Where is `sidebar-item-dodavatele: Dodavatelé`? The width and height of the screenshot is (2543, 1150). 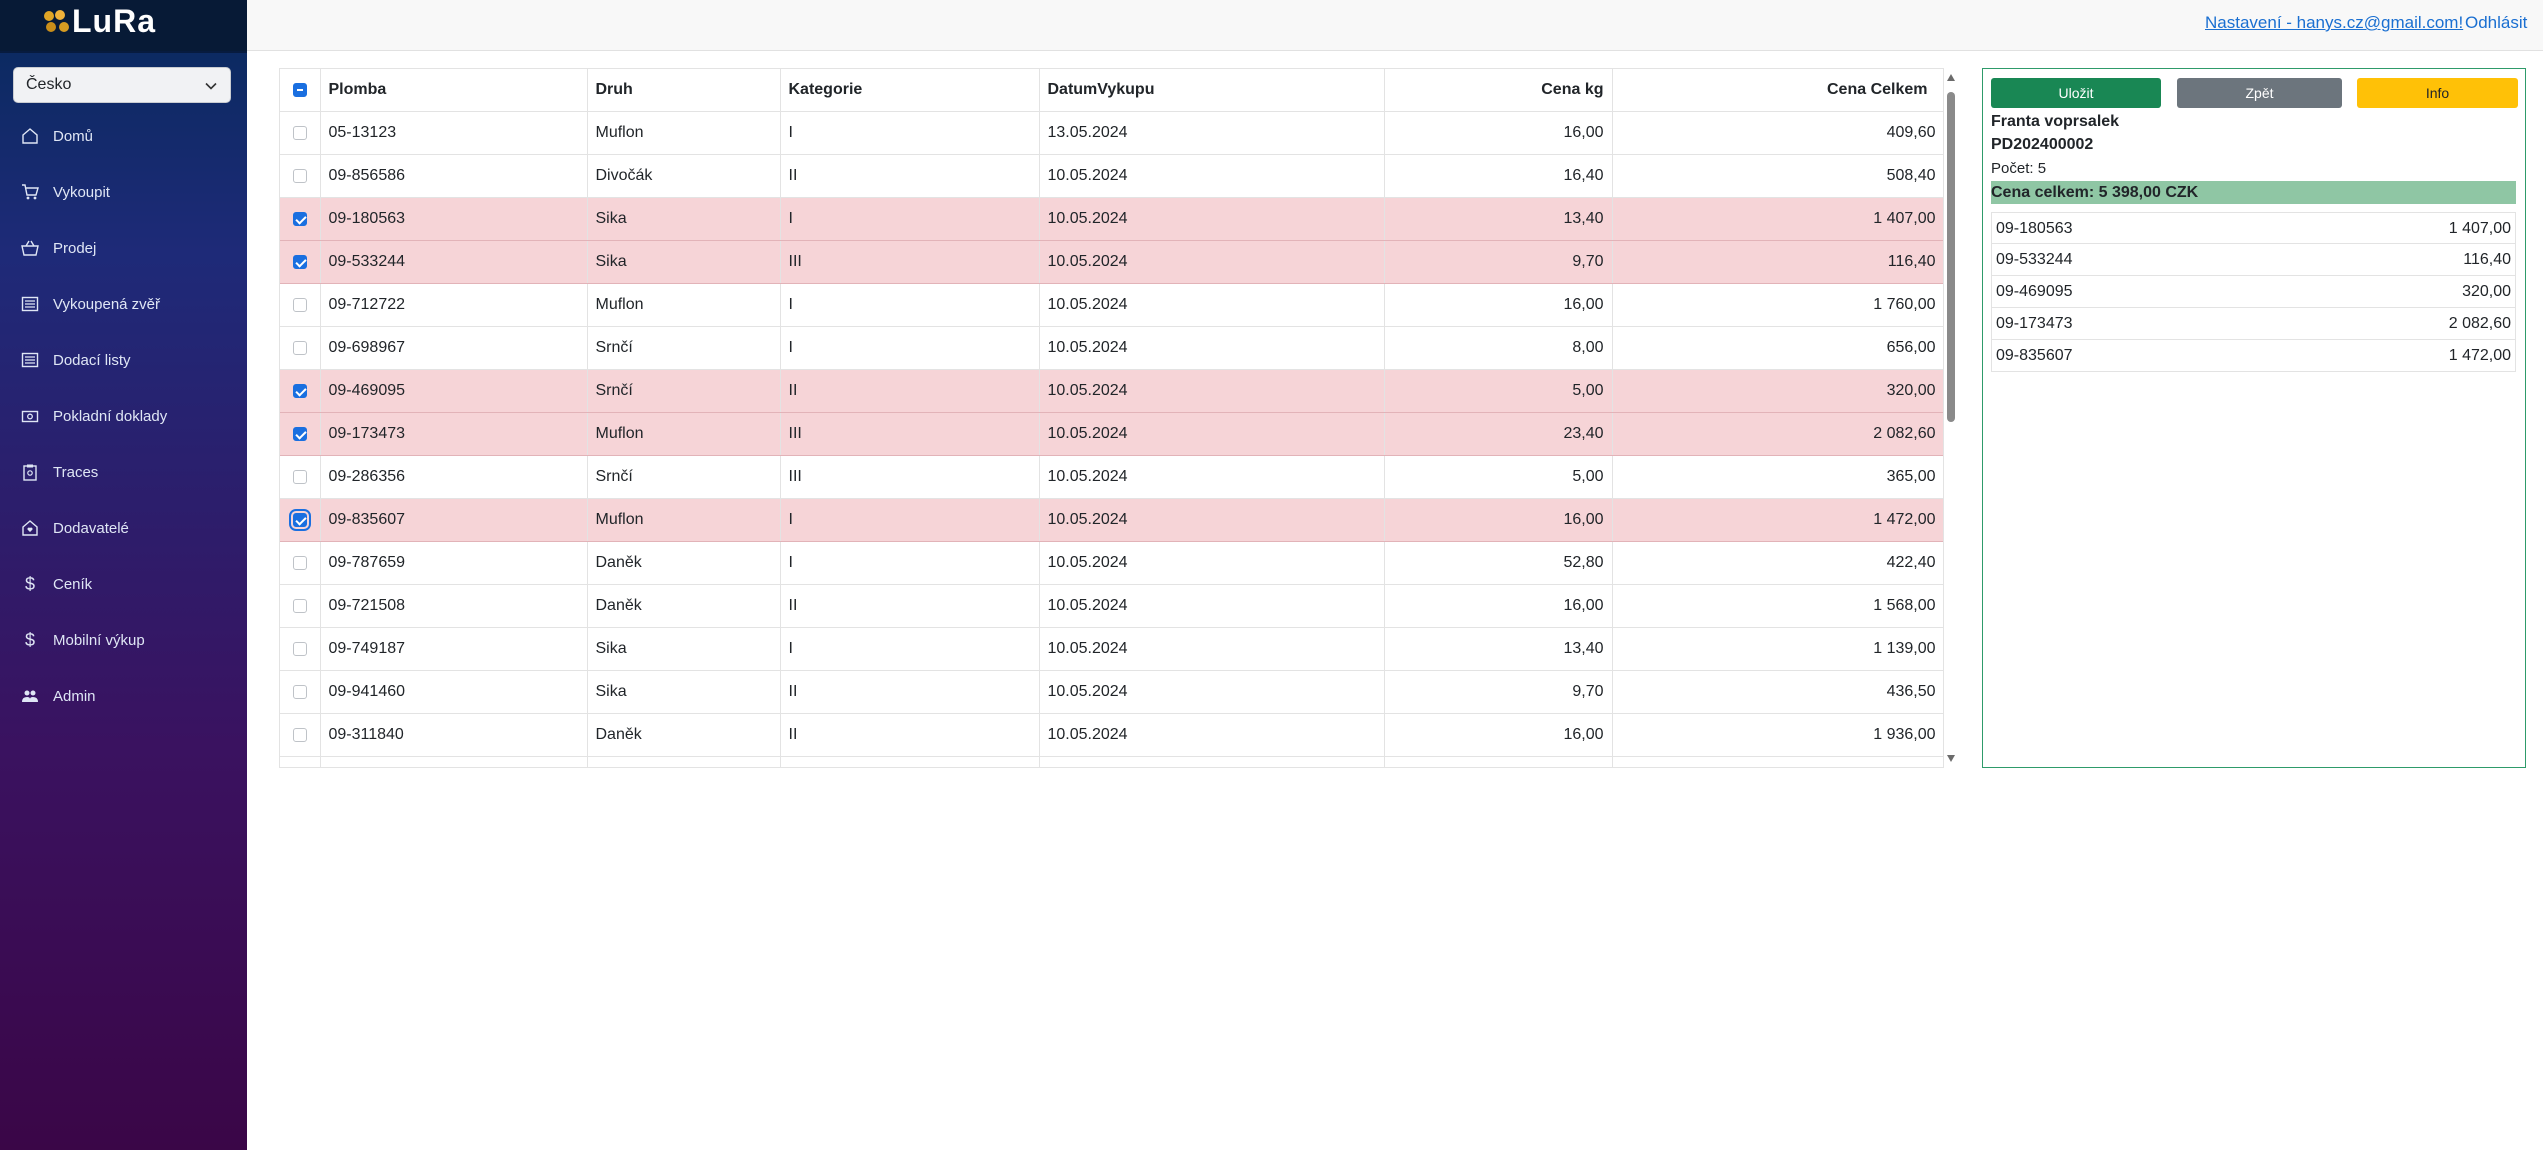 sidebar-item-dodavatele: Dodavatelé is located at coordinates (123, 528).